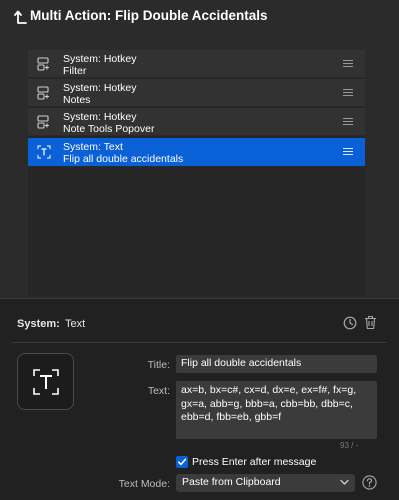 The image size is (399, 500). I want to click on text-mode-label: Text Mode:, so click(144, 484).